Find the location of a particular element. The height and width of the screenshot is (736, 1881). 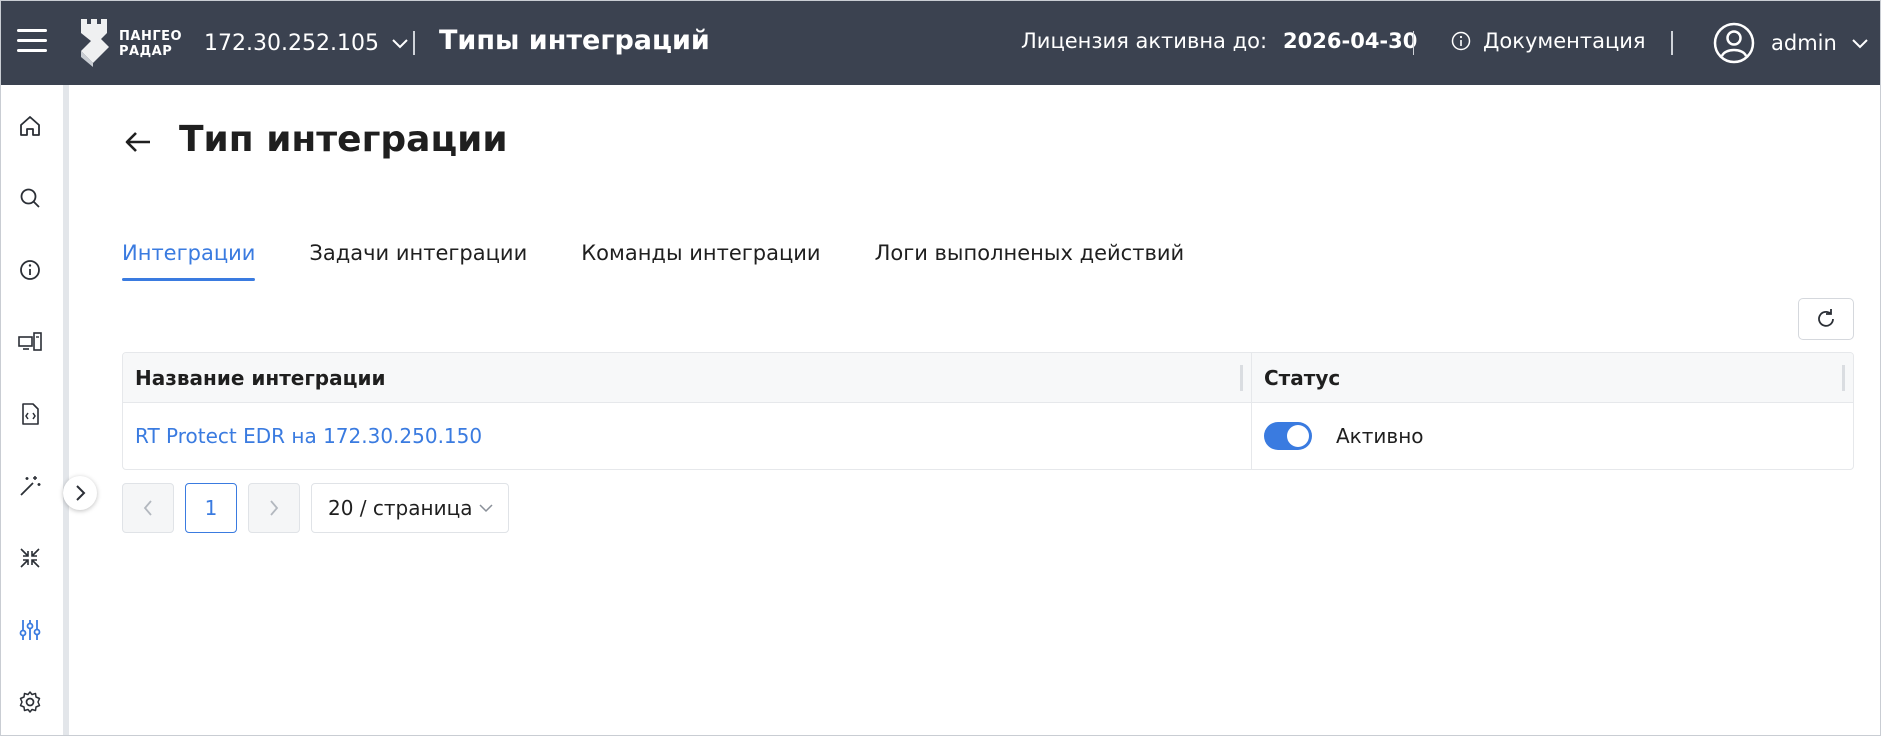

toggle-knob is located at coordinates (1298, 436).